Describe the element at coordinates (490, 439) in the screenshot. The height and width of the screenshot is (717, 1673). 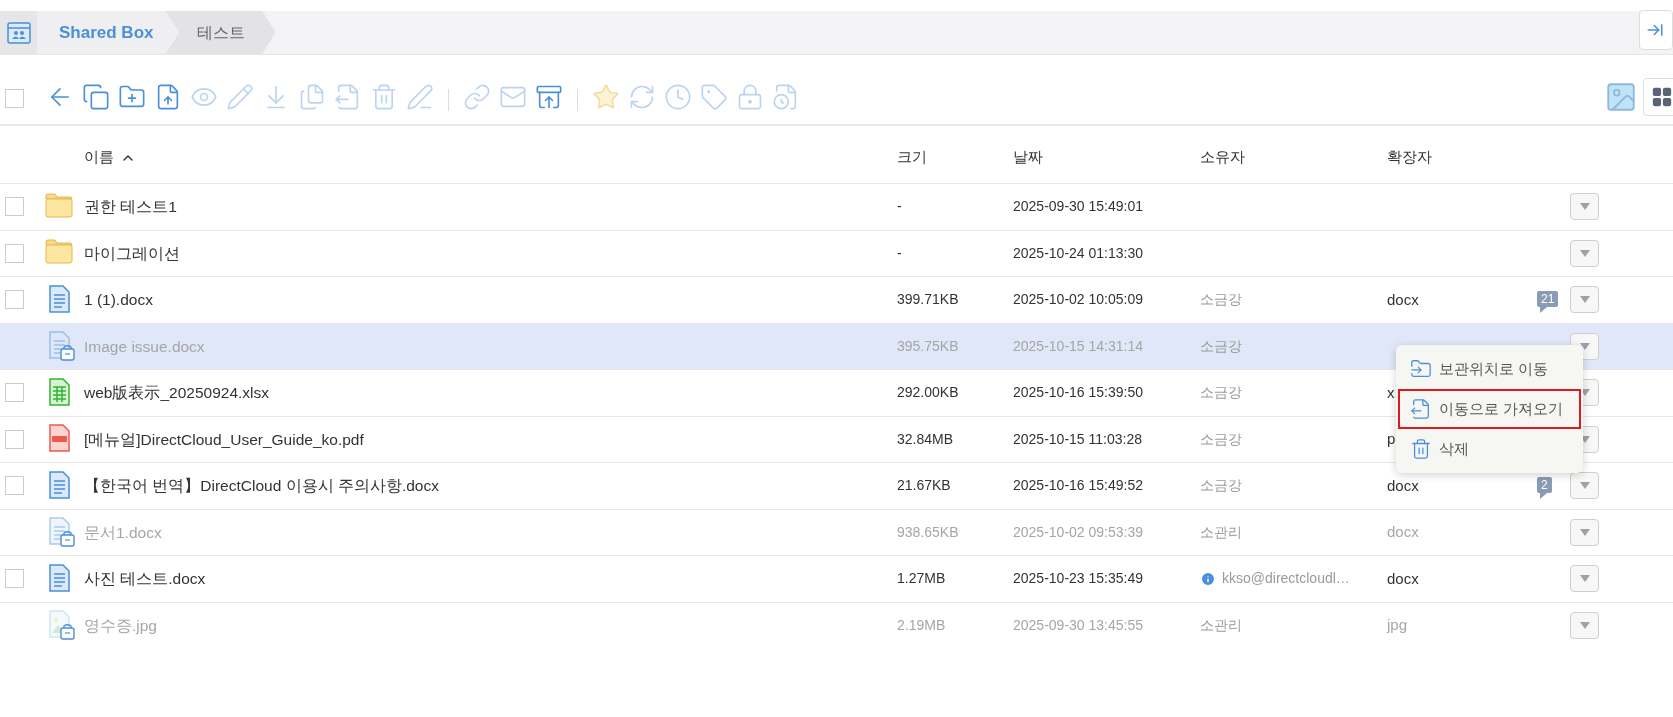
I see `file-name: [메뉴얼]DirectCloud_User_Guide_ko.pdf` at that location.